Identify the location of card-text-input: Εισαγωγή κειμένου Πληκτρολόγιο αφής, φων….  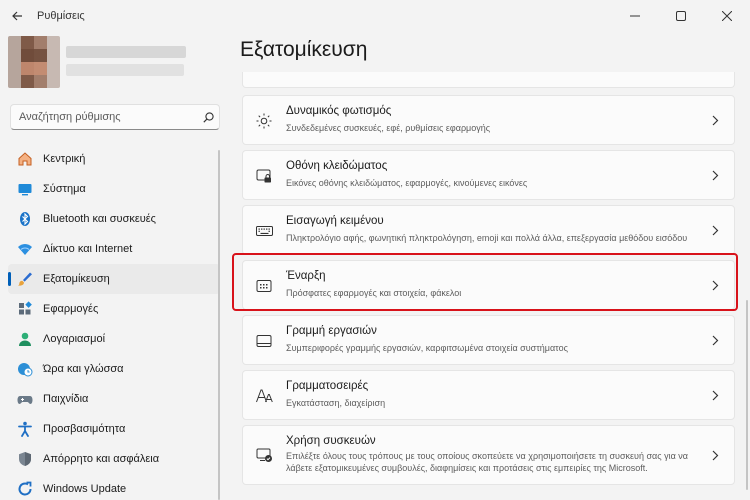
(488, 230).